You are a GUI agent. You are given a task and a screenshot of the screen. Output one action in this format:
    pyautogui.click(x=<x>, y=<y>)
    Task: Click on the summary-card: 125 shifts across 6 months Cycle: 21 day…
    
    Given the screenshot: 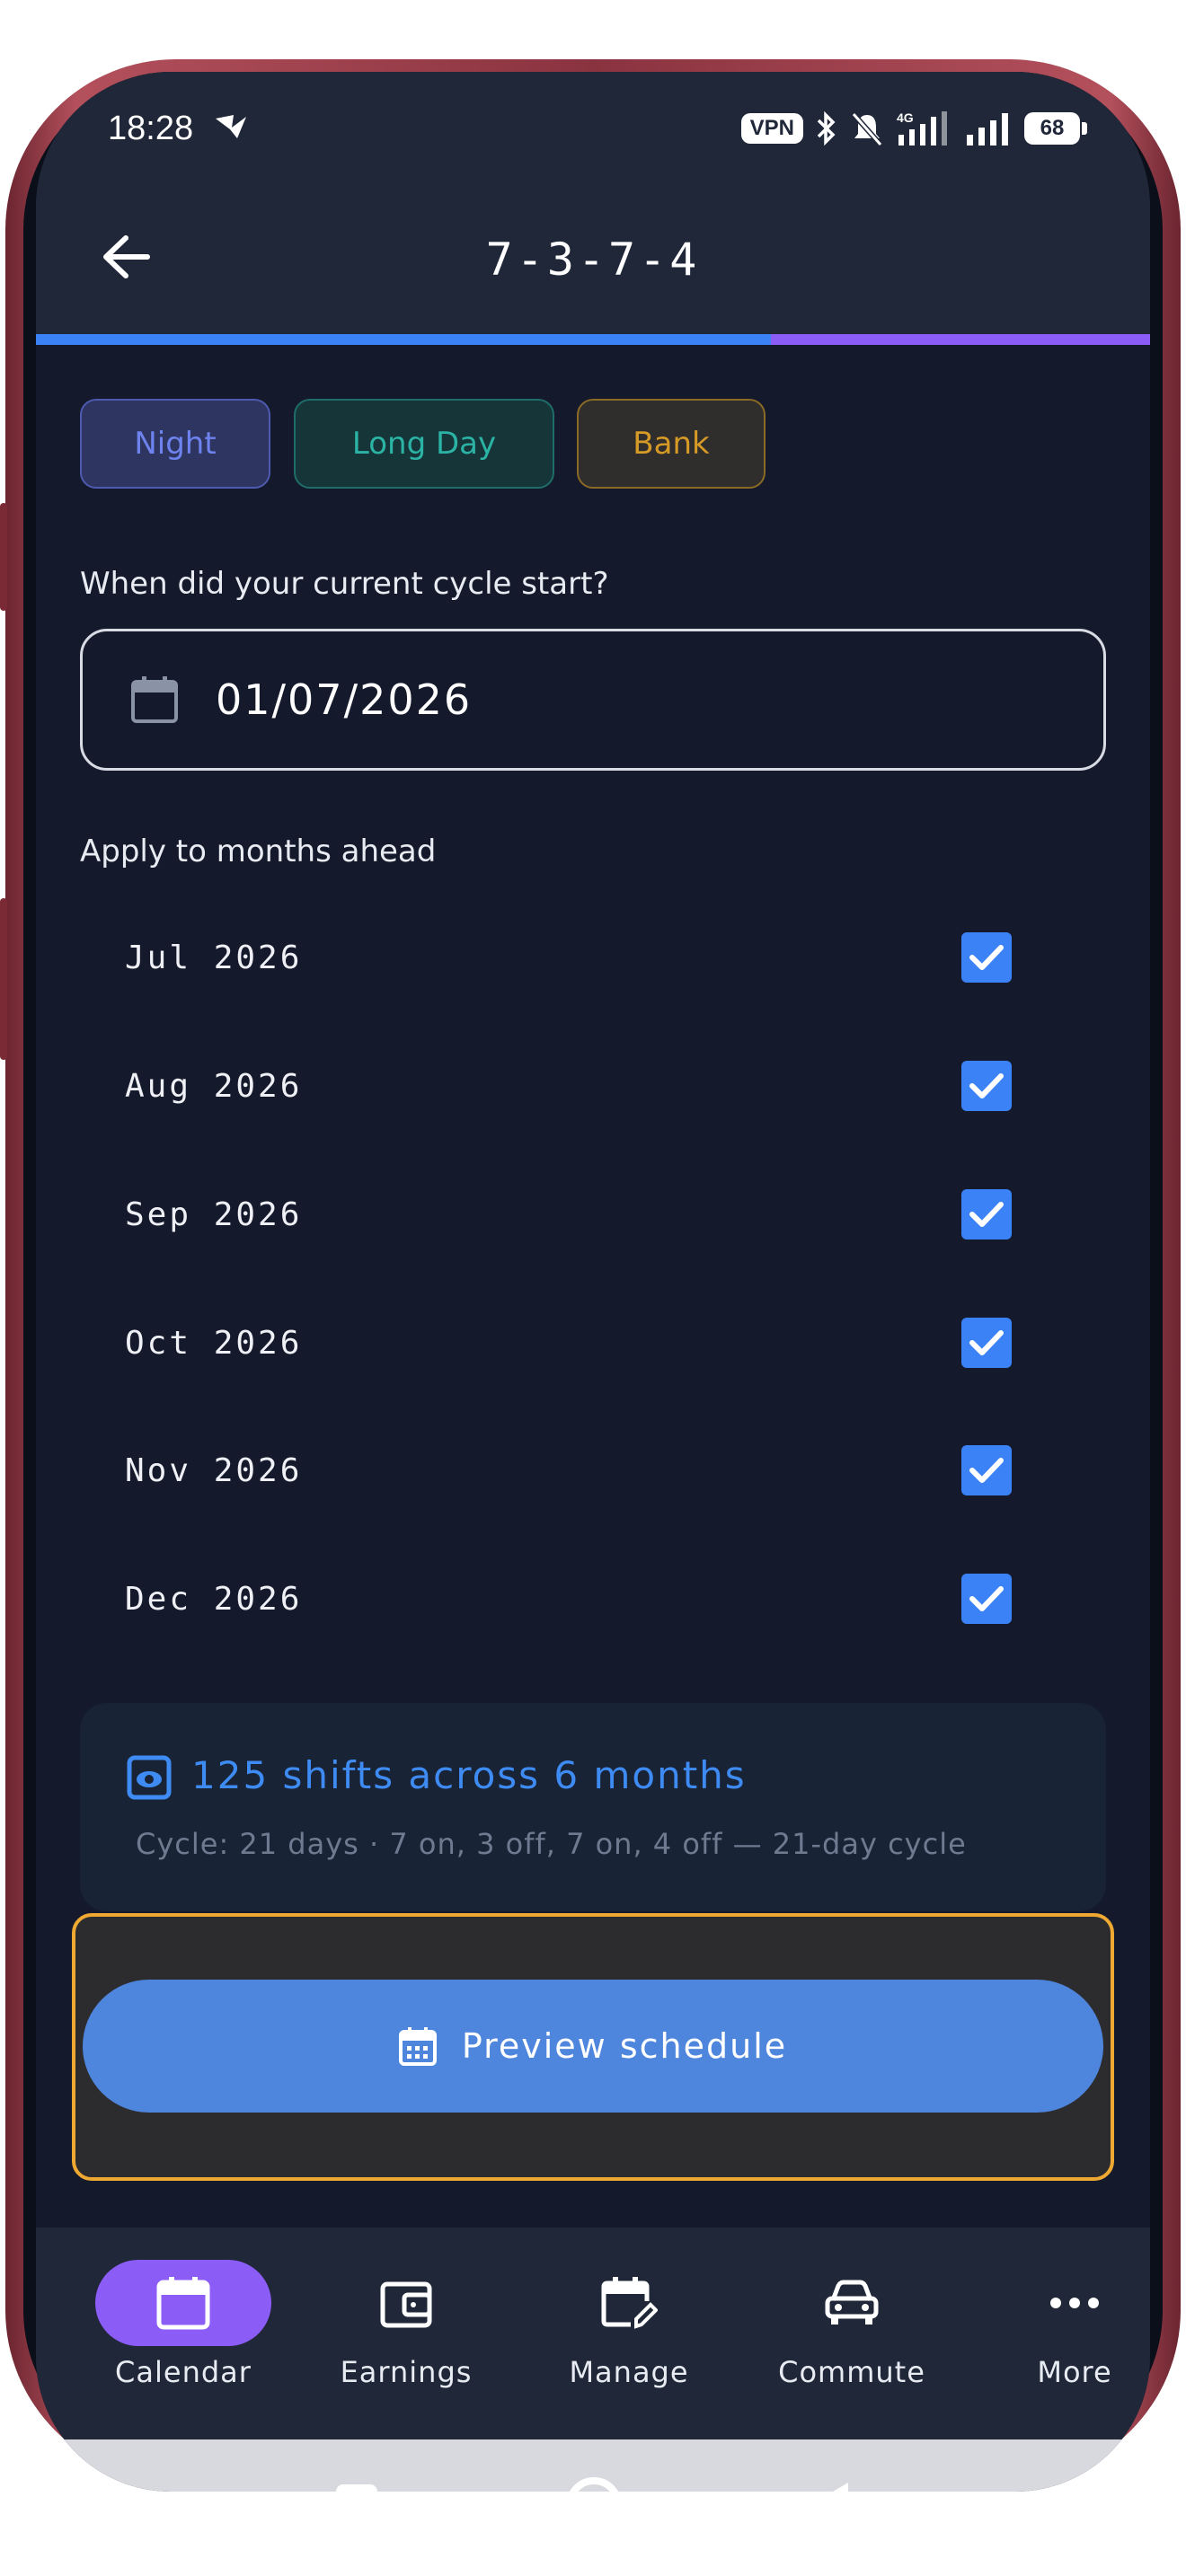 What is the action you would take?
    pyautogui.click(x=593, y=1807)
    